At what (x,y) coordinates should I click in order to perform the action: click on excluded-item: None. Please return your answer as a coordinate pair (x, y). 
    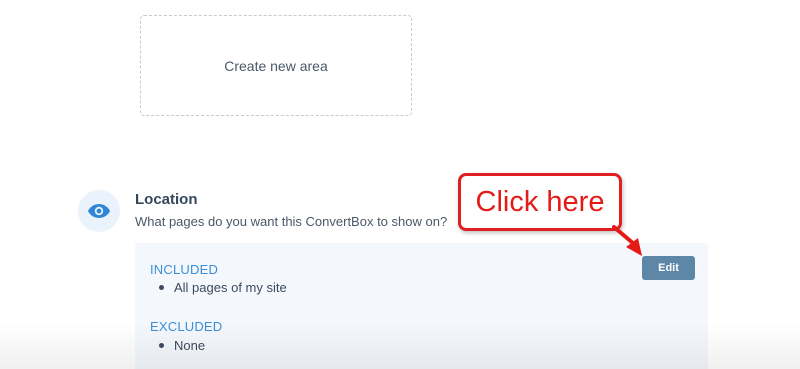
    Looking at the image, I should click on (182, 345).